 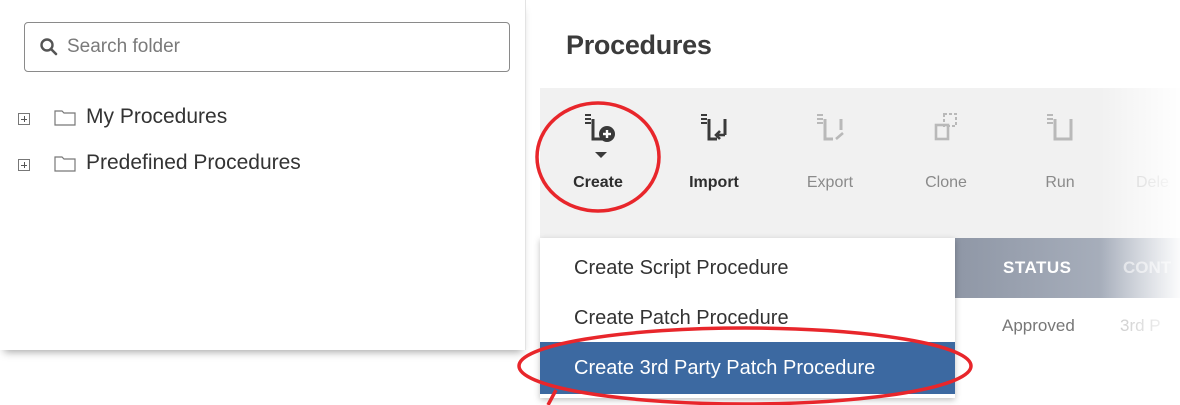 What do you see at coordinates (1060, 158) in the screenshot?
I see `run-button: Run` at bounding box center [1060, 158].